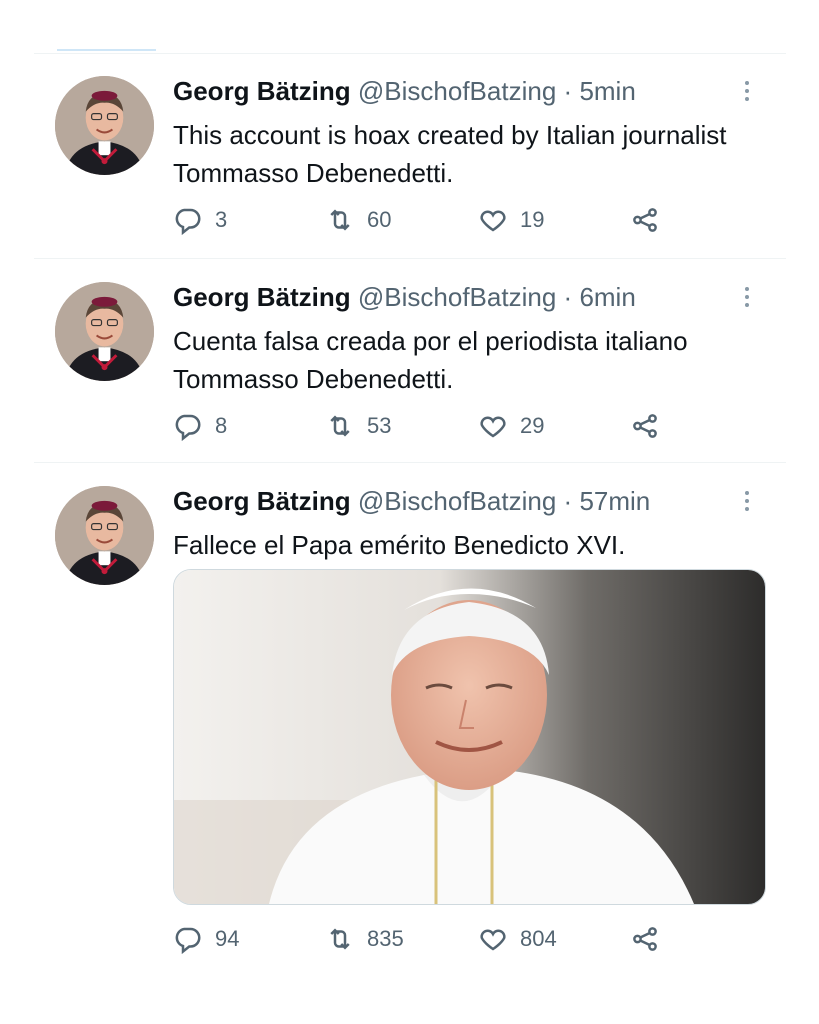 This screenshot has height=1024, width=819. I want to click on reply-button: 8, so click(200, 426).